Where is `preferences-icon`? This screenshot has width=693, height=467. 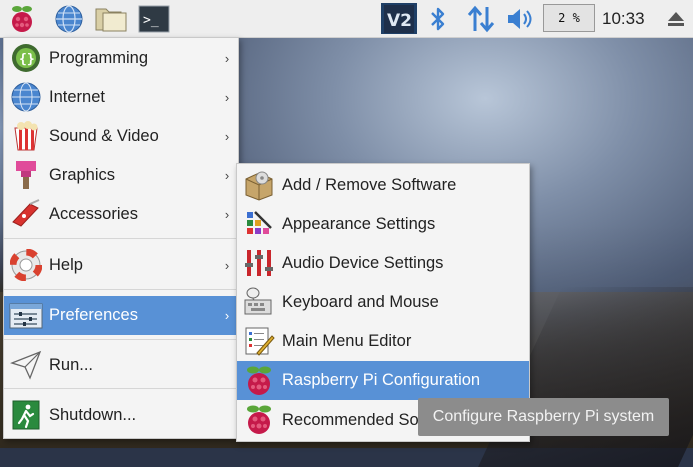
preferences-icon is located at coordinates (26, 316).